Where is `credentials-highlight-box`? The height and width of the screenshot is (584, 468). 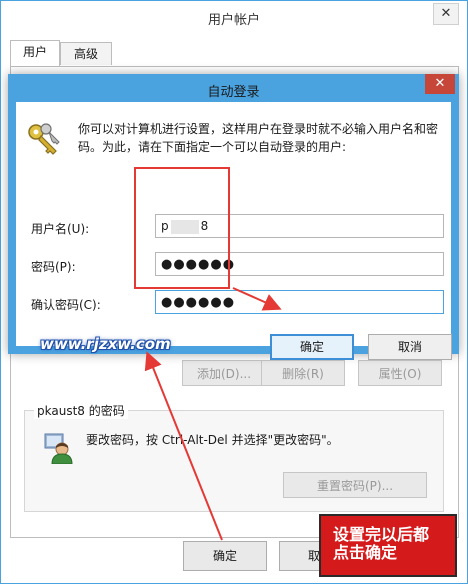
credentials-highlight-box is located at coordinates (182, 228).